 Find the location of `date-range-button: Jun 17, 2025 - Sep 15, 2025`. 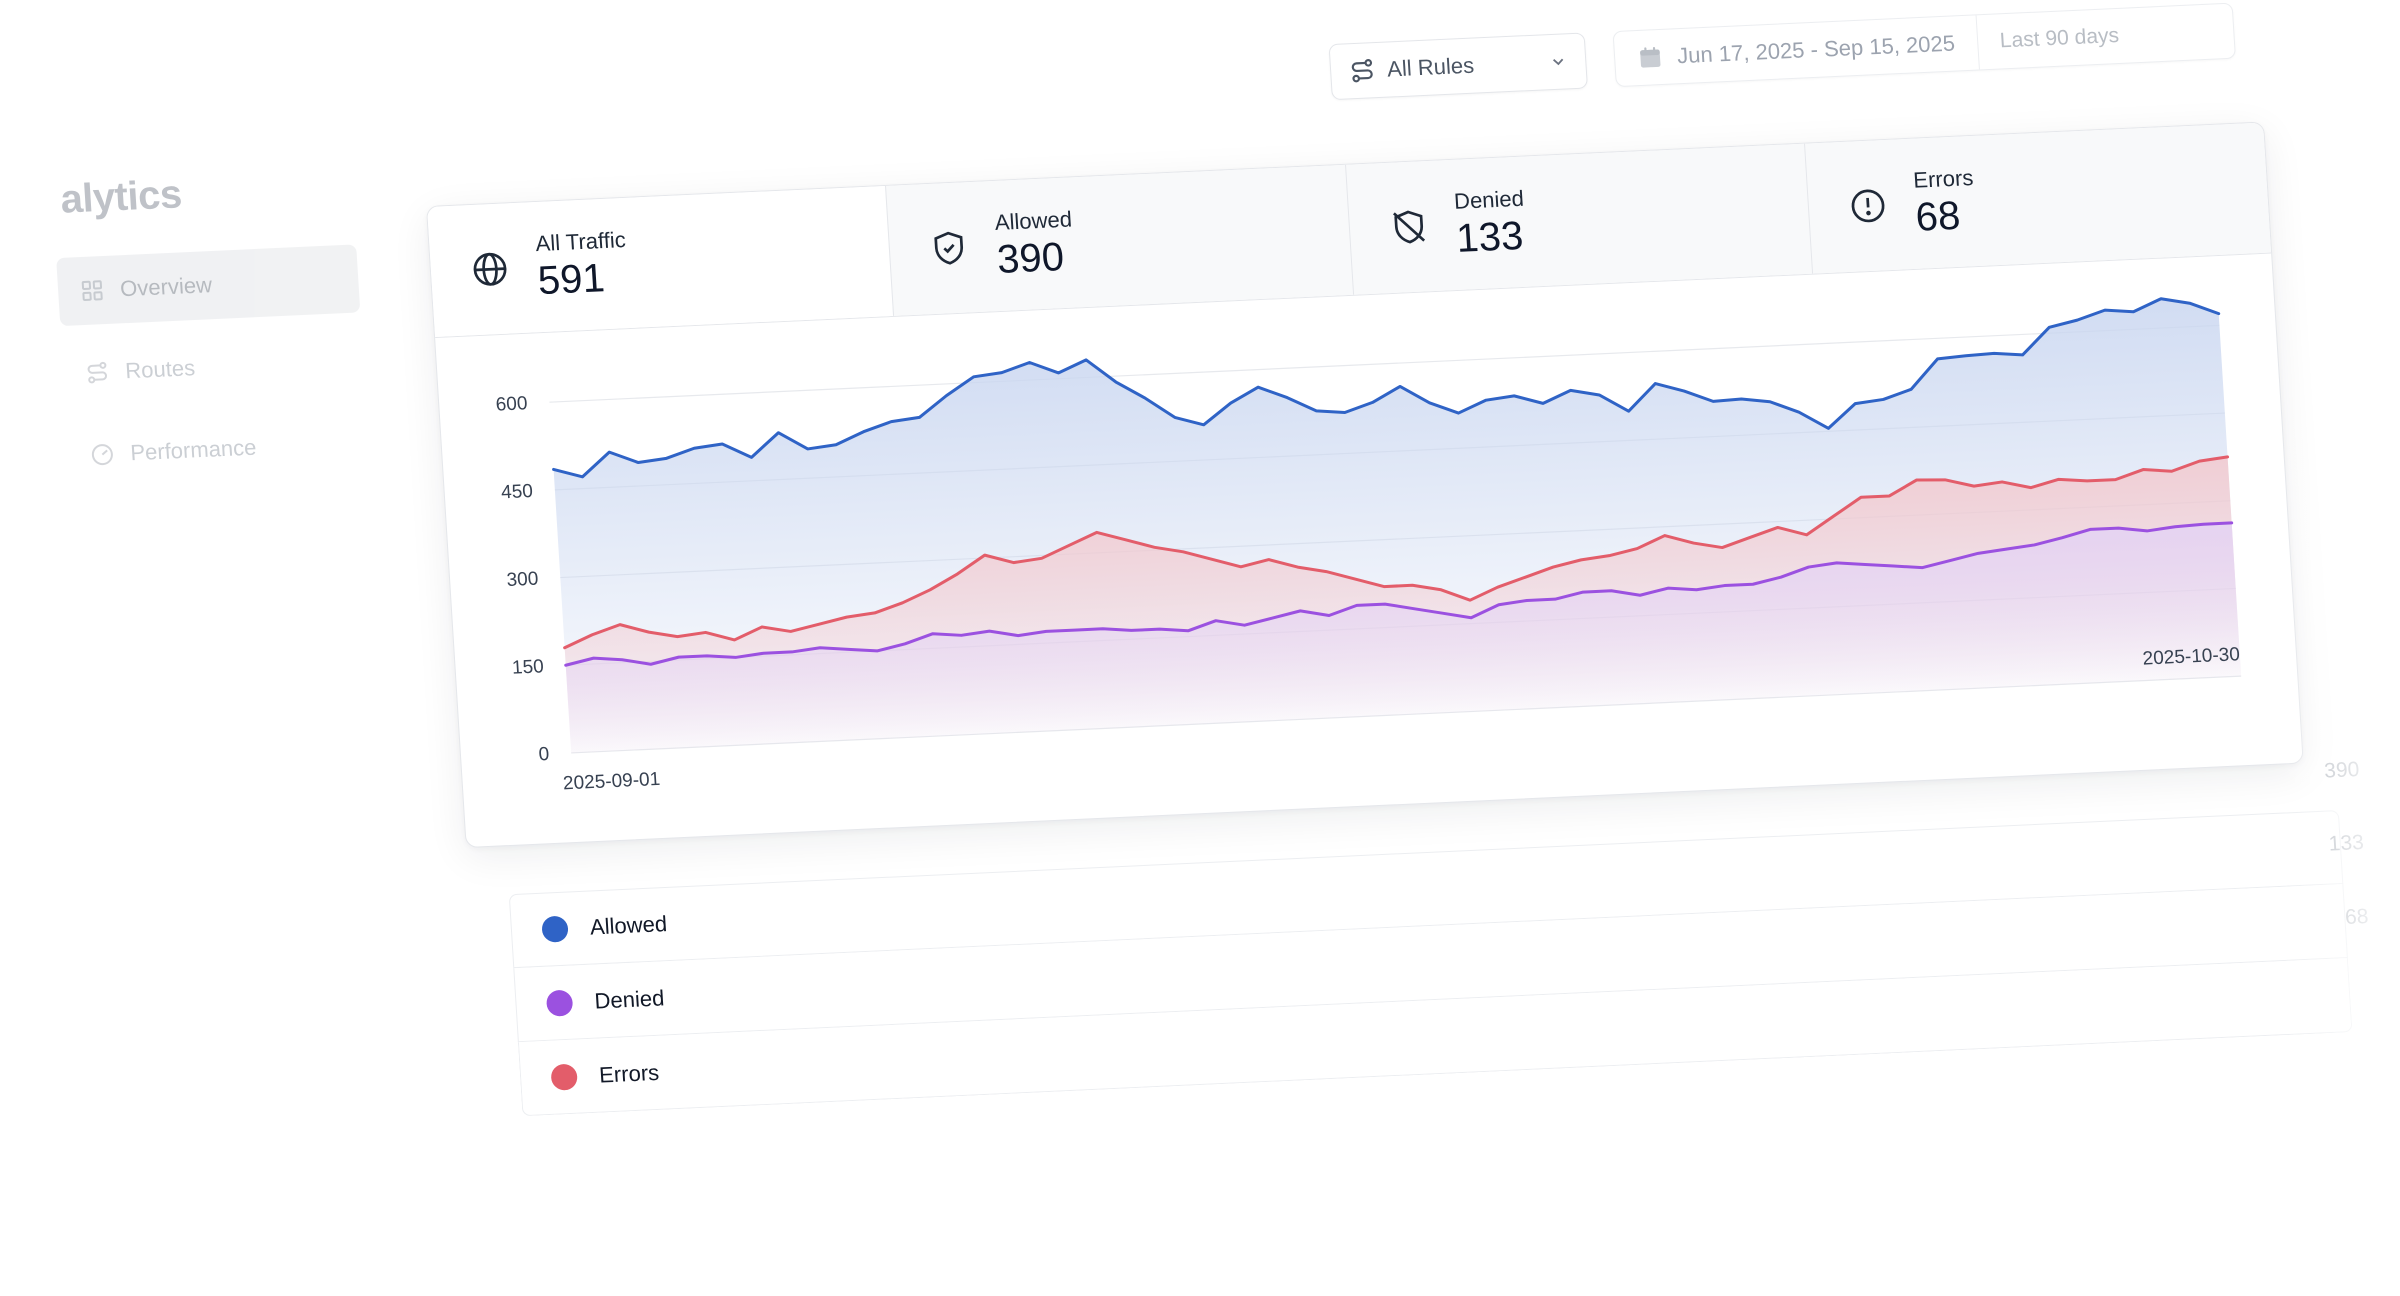

date-range-button: Jun 17, 2025 - Sep 15, 2025 is located at coordinates (1796, 51).